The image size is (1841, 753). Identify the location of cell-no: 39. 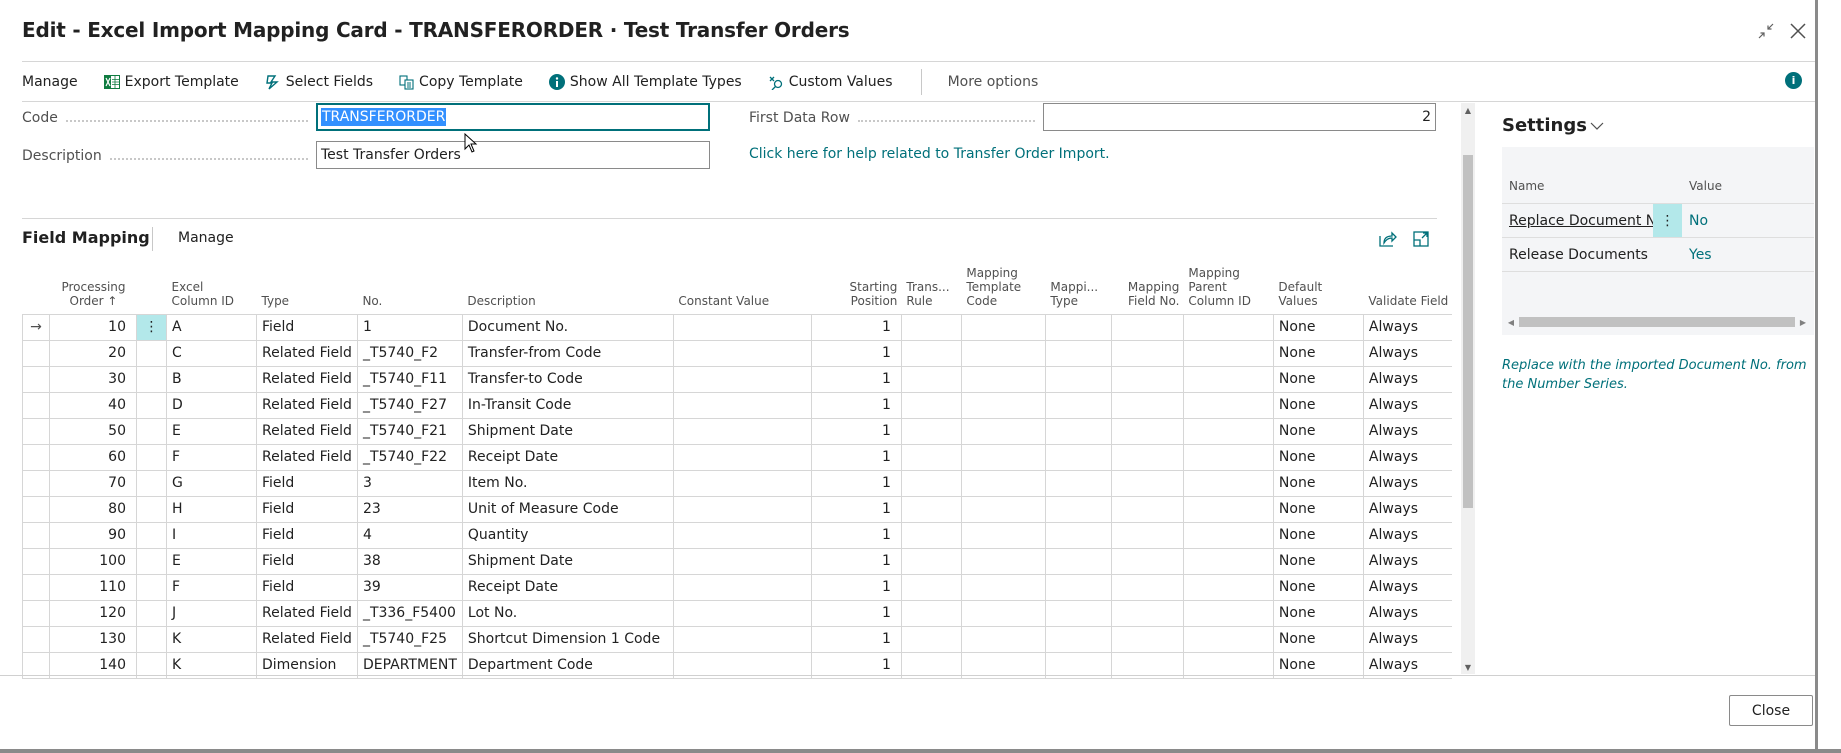
(409, 587).